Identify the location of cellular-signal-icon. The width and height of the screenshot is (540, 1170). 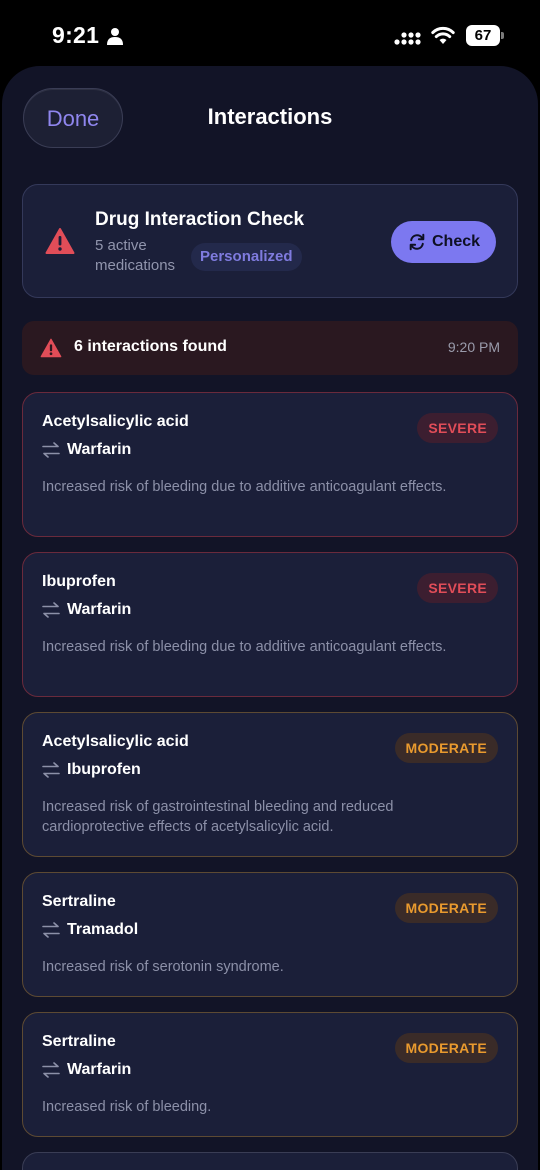
(407, 38).